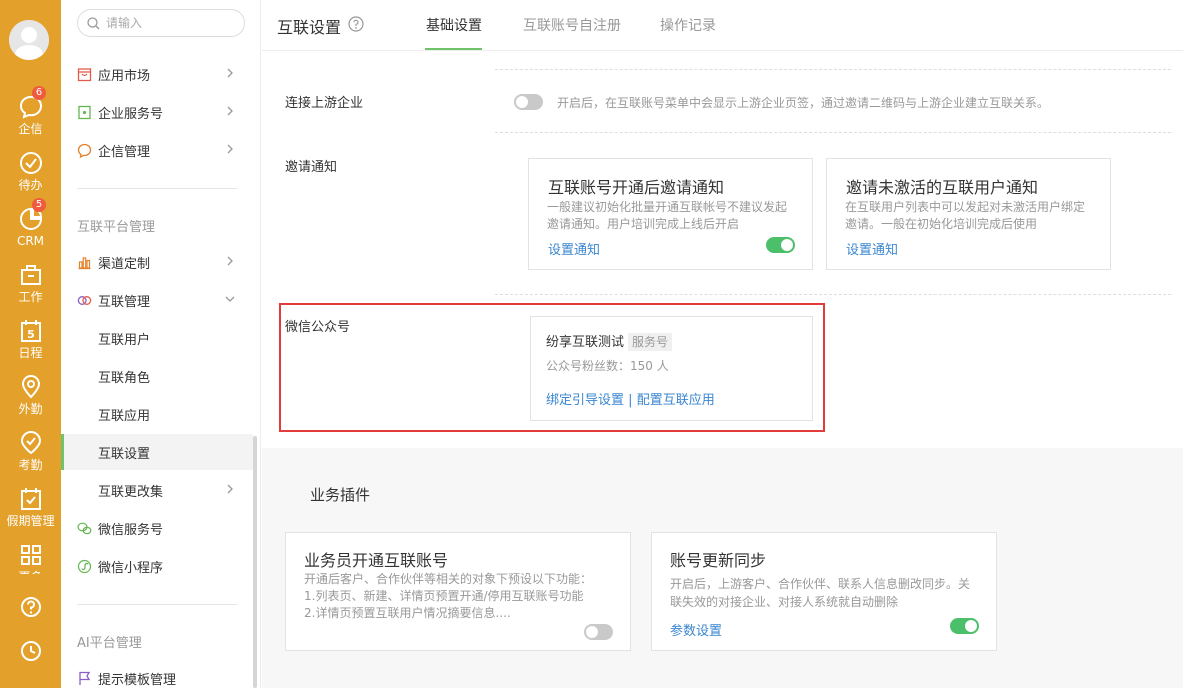 This screenshot has height=688, width=1183. What do you see at coordinates (30, 171) in the screenshot?
I see `rail-item-todo: 待办` at bounding box center [30, 171].